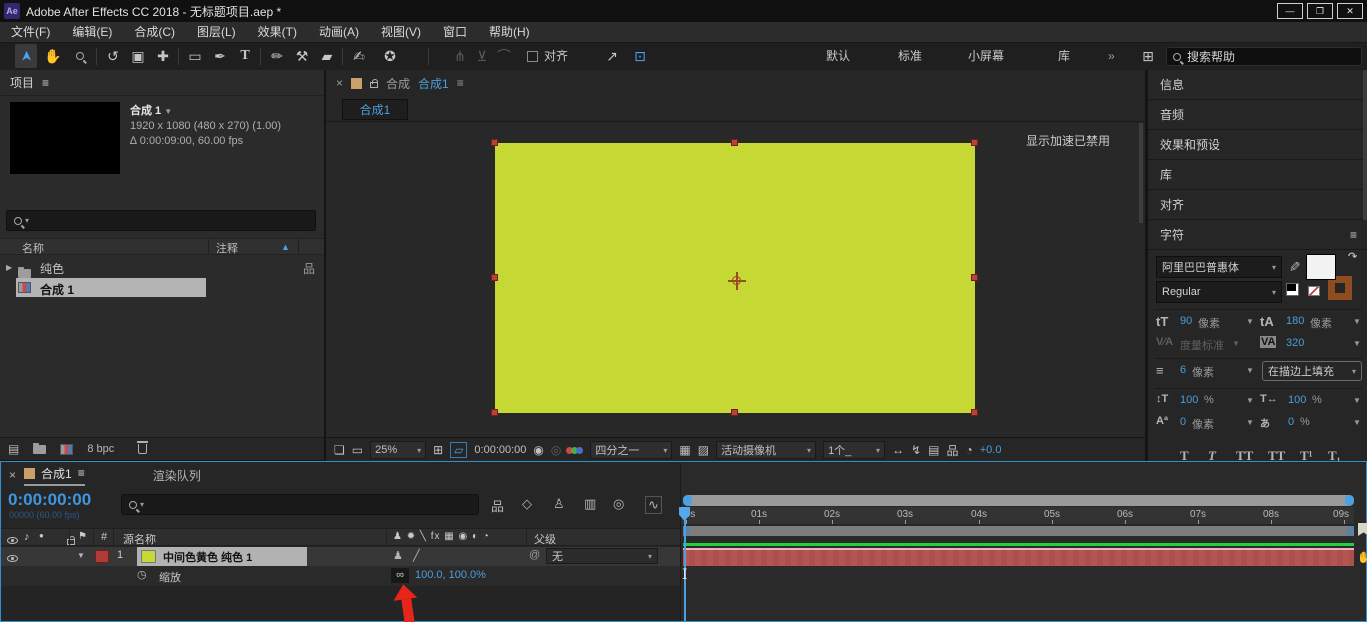 The image size is (1367, 622). Describe the element at coordinates (161, 220) in the screenshot. I see `project-search-input: ▾` at that location.